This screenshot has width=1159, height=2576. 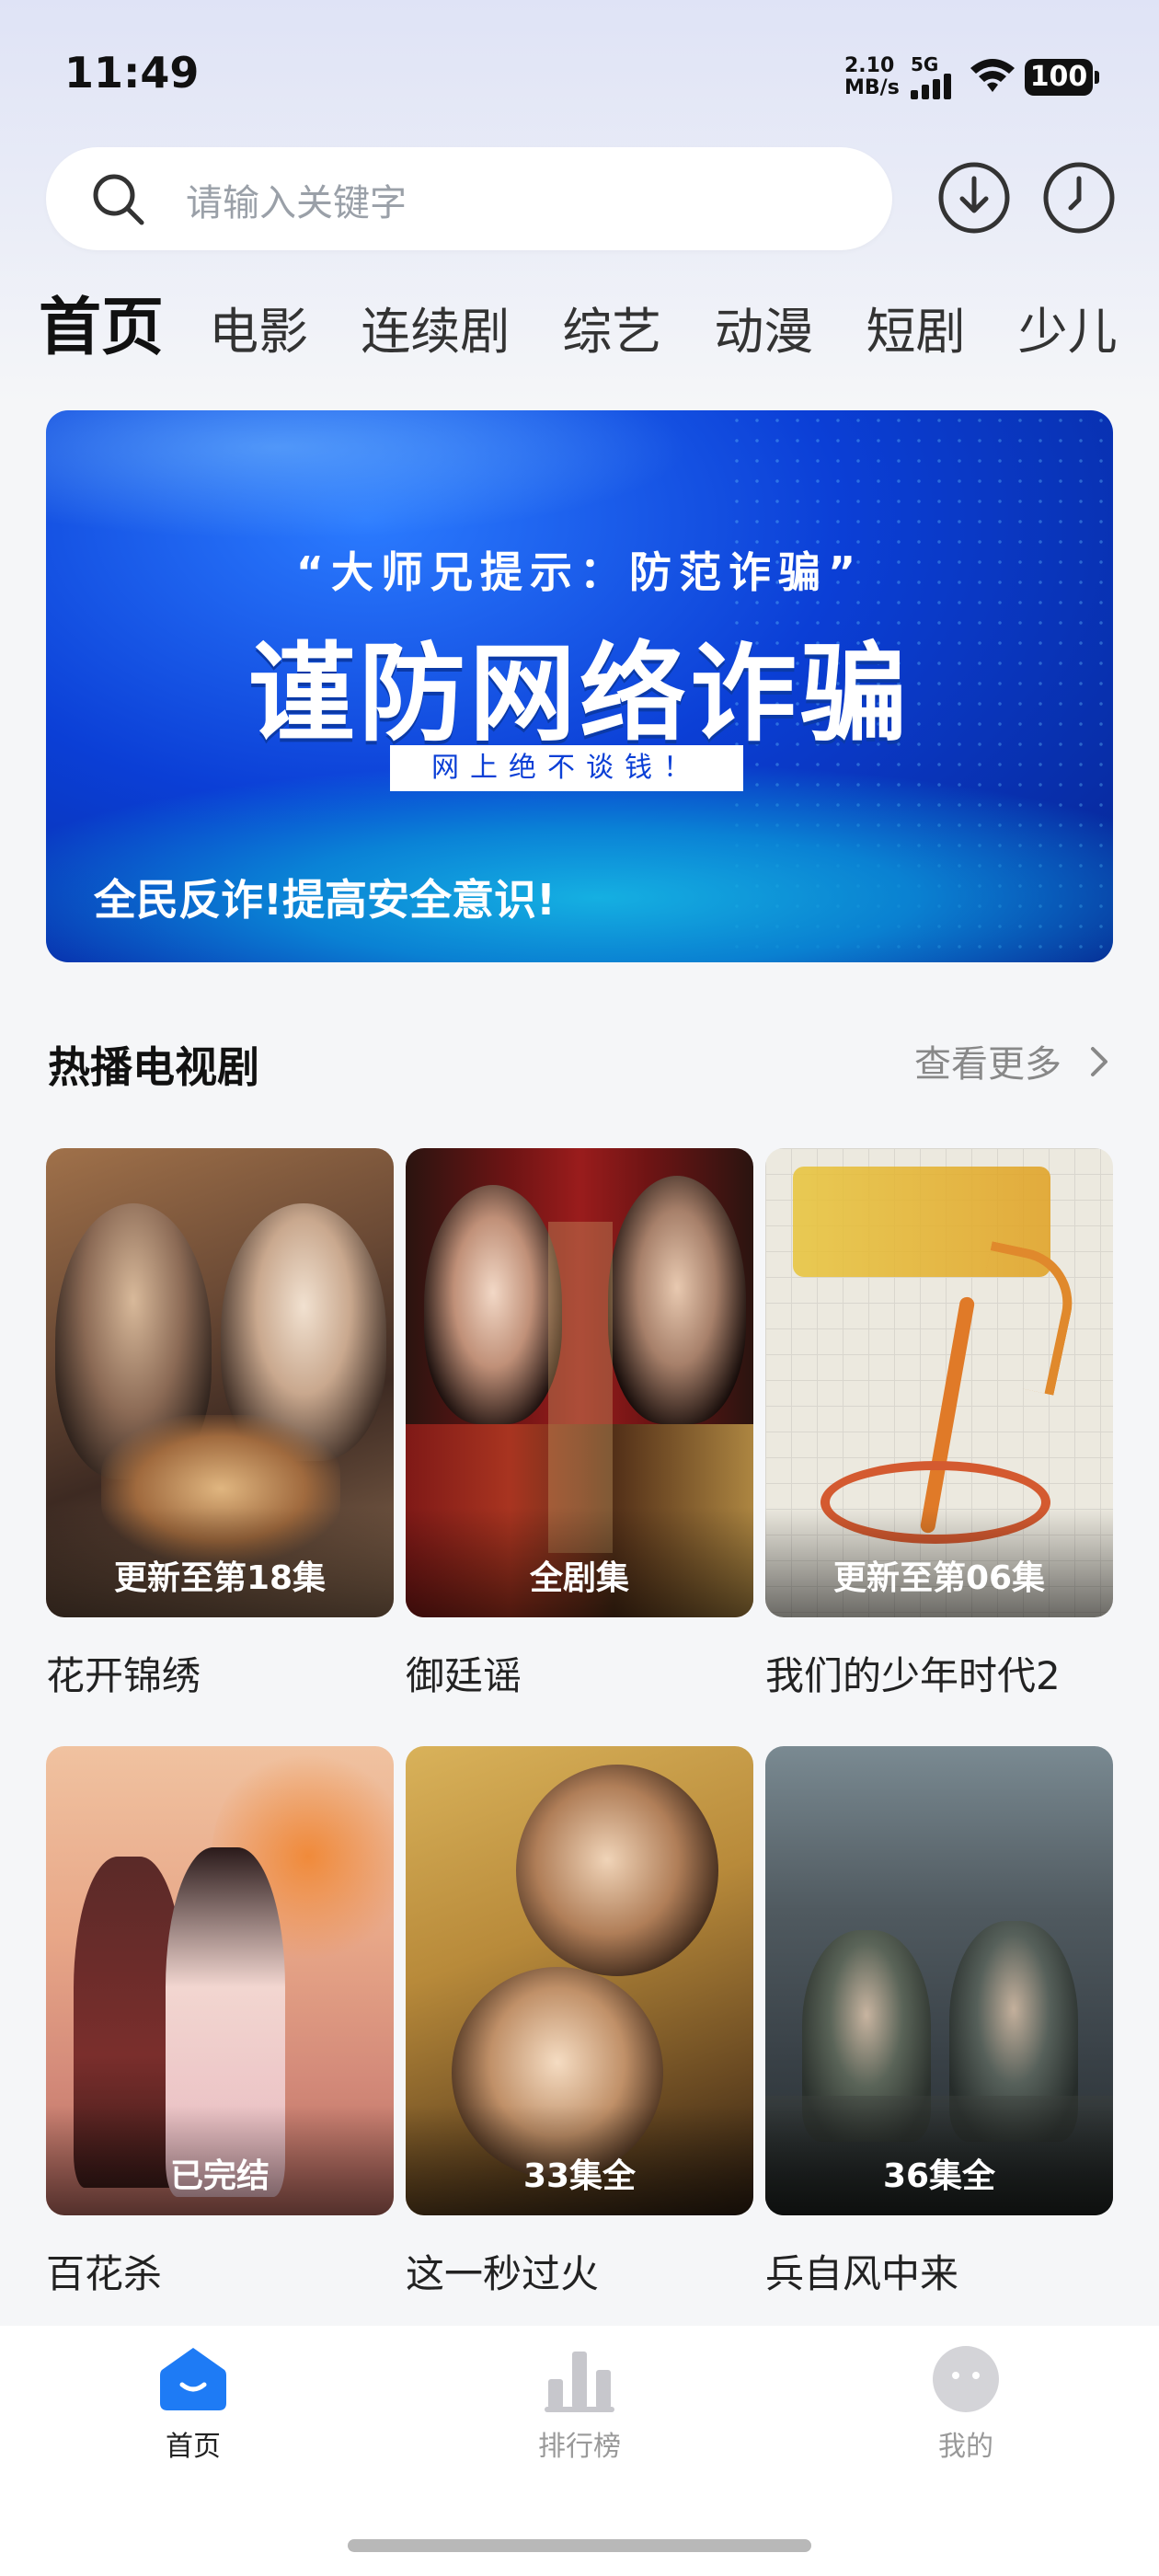 What do you see at coordinates (579, 1382) in the screenshot?
I see `show-poster: 全剧集` at bounding box center [579, 1382].